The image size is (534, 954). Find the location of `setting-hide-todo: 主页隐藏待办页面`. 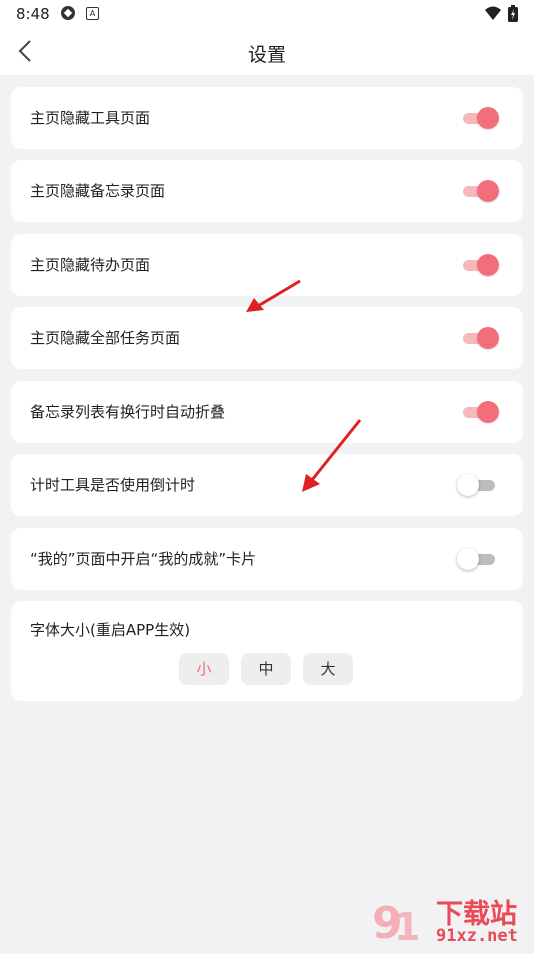

setting-hide-todo: 主页隐藏待办页面 is located at coordinates (267, 265).